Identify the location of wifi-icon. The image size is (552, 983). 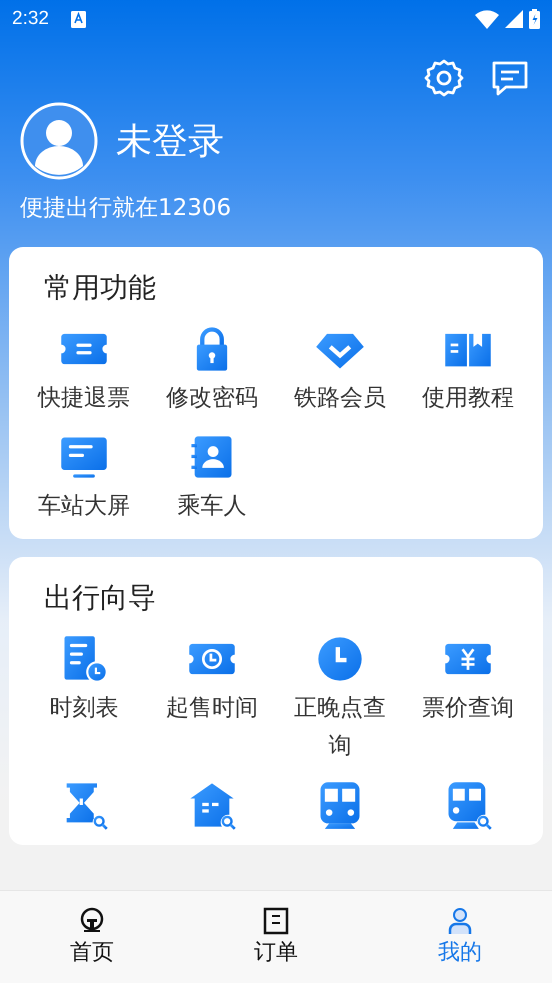
(487, 19).